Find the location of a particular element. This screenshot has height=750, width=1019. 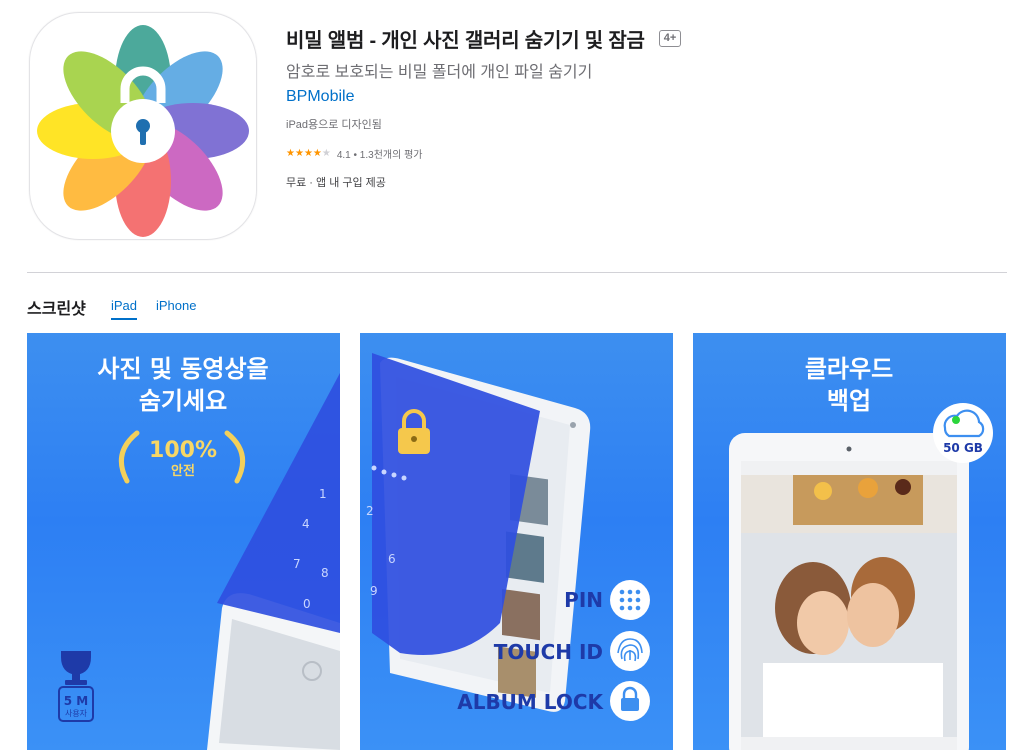

rating-text: 4.1 • 1.3천개의 평가 is located at coordinates (379, 155).